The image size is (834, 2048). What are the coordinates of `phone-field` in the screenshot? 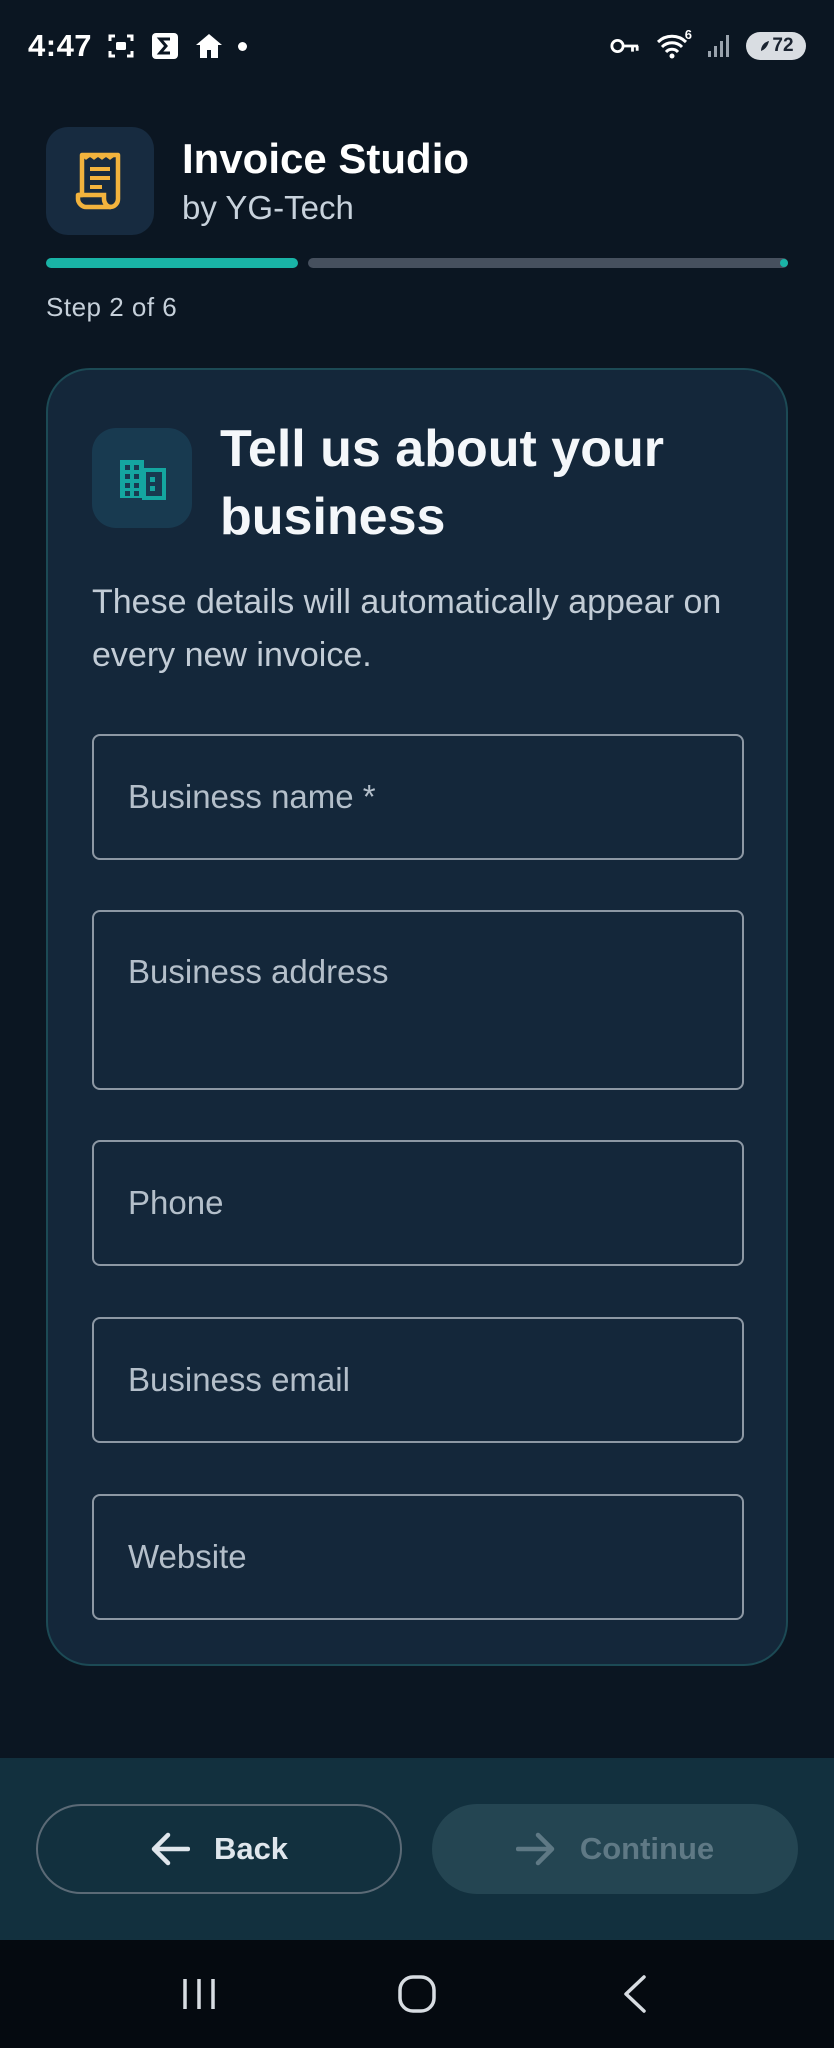 It's located at (418, 1203).